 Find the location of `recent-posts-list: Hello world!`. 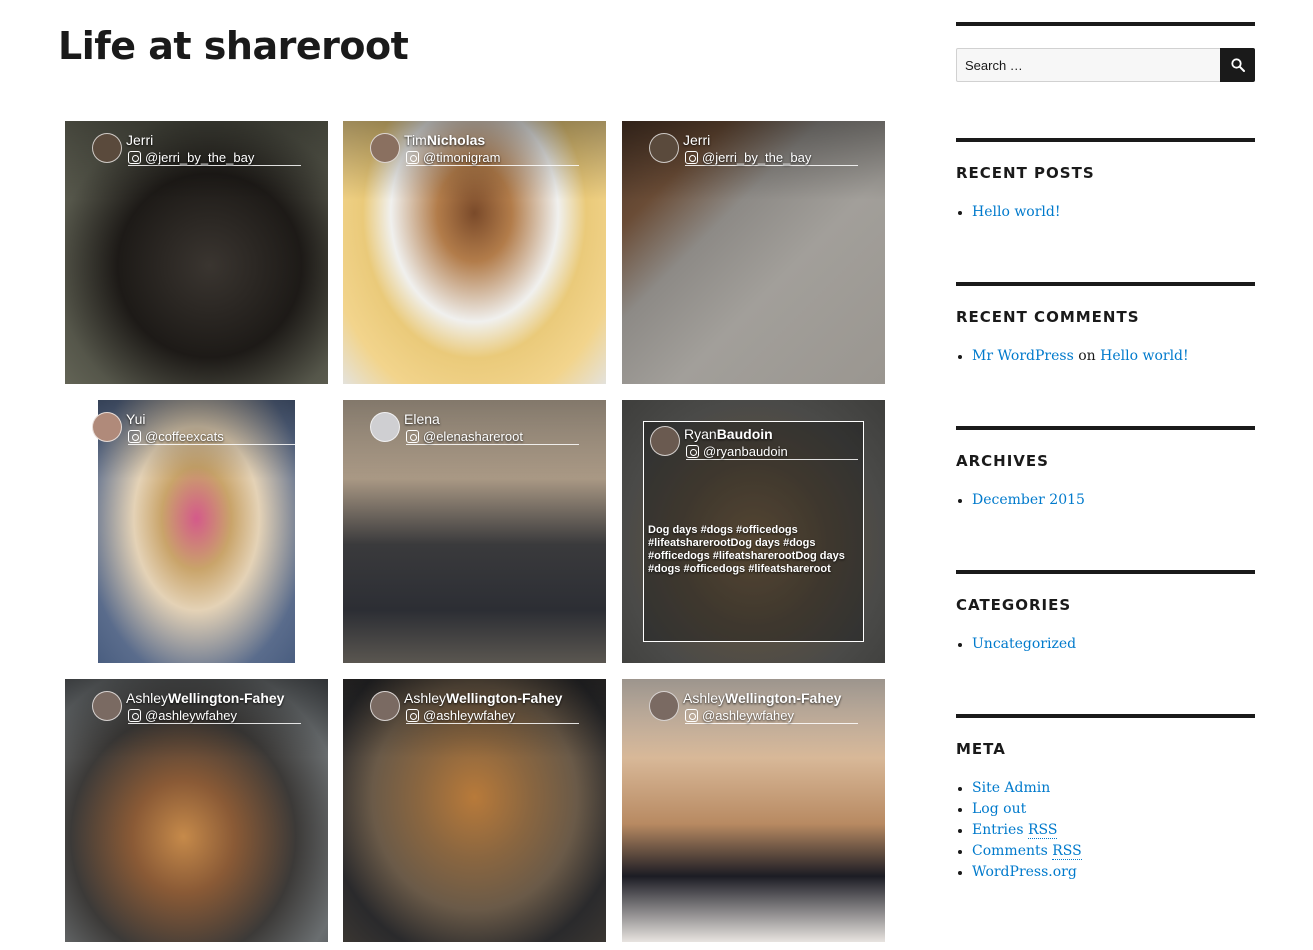

recent-posts-list: Hello world! is located at coordinates (1105, 212).